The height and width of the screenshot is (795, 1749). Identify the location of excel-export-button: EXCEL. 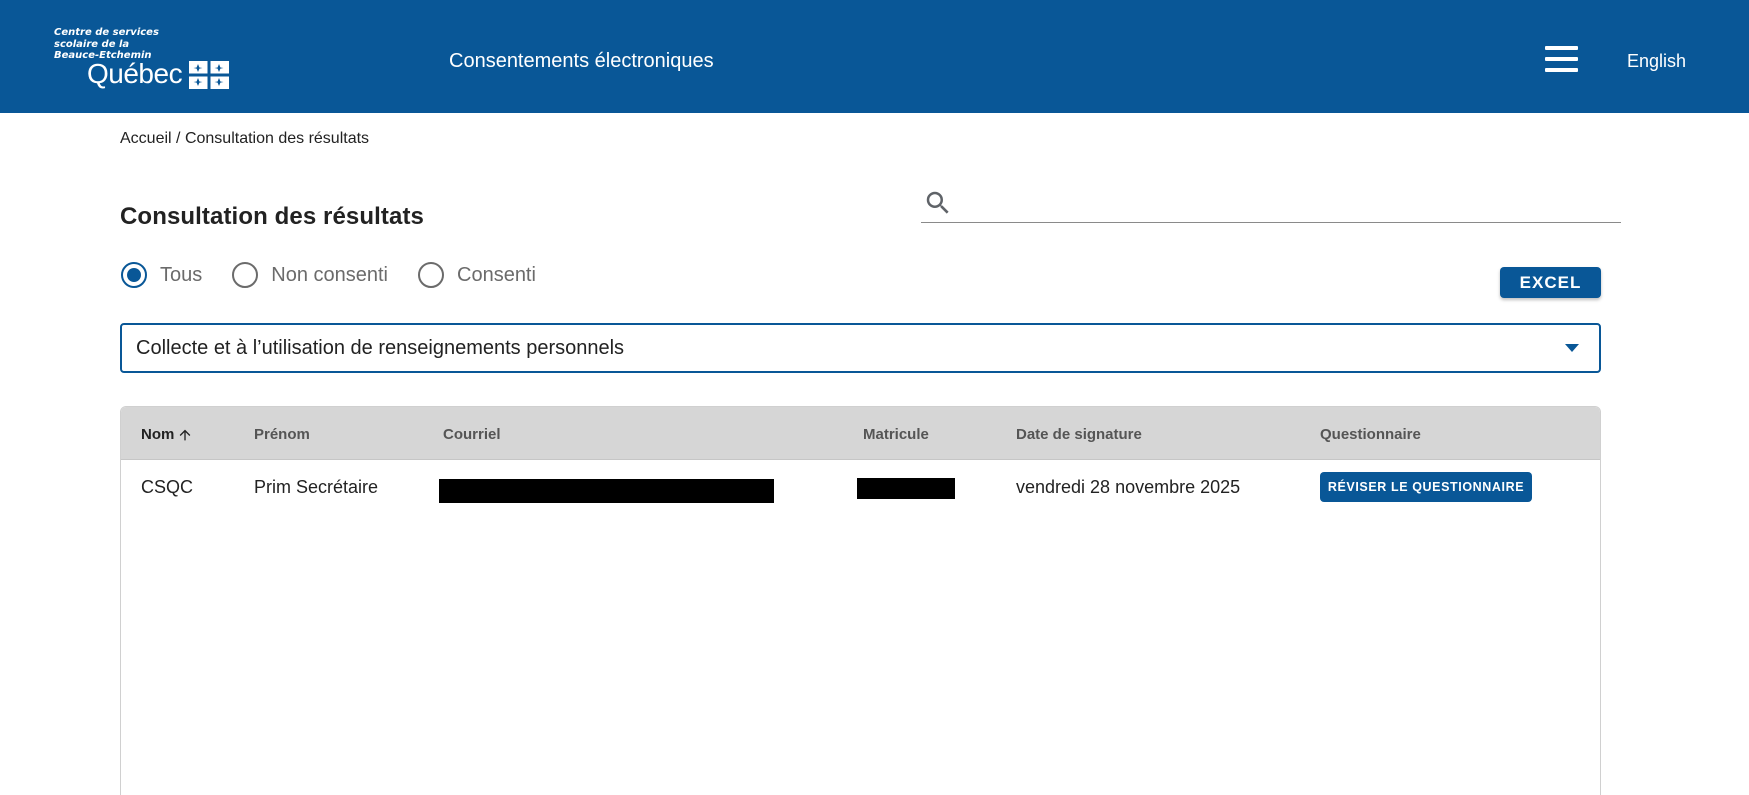
(1550, 282).